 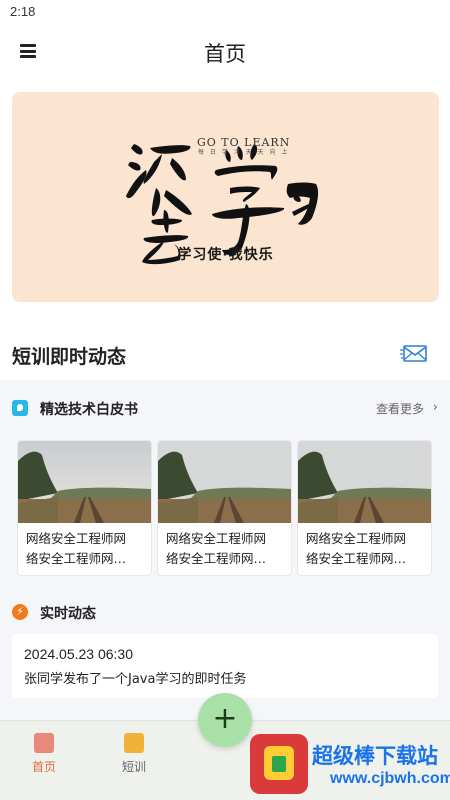 I want to click on add-button: +, so click(x=225, y=720).